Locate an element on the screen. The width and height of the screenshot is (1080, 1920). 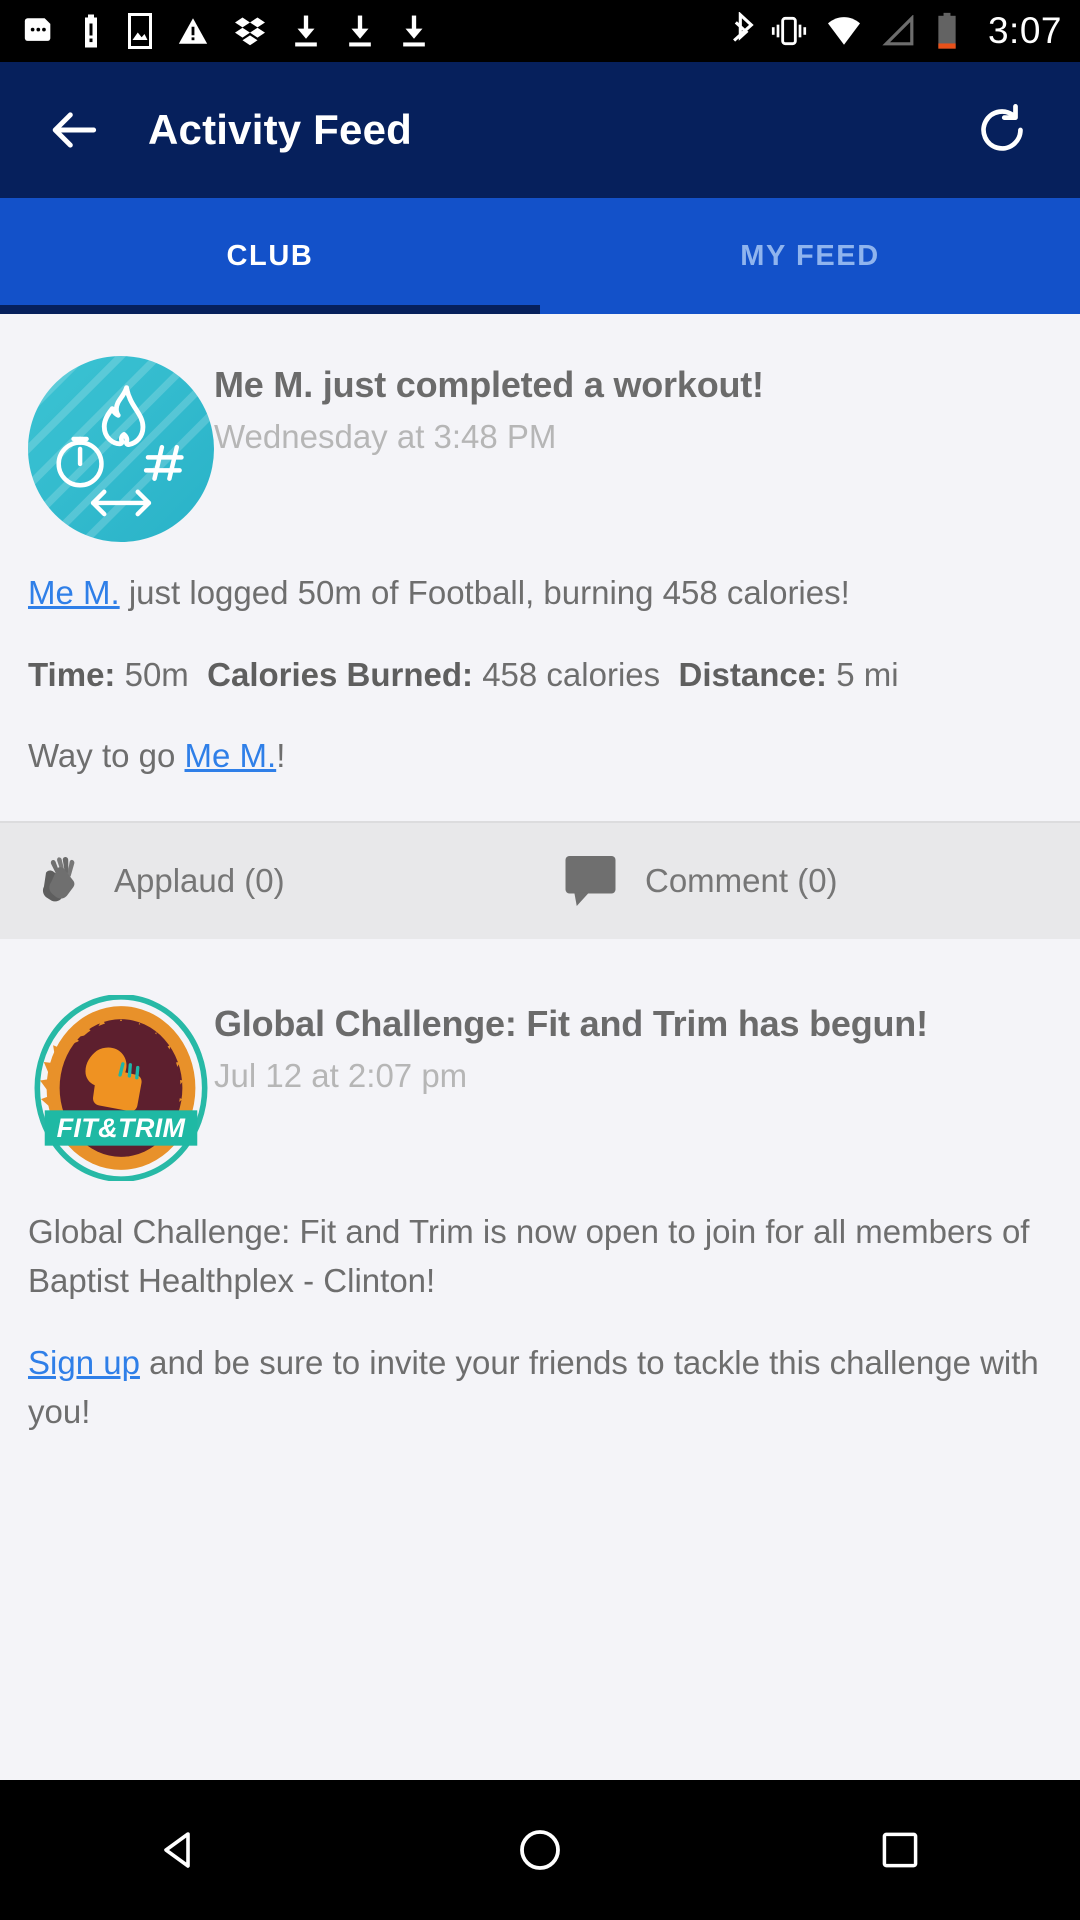
vibrate-icon is located at coordinates (789, 31).